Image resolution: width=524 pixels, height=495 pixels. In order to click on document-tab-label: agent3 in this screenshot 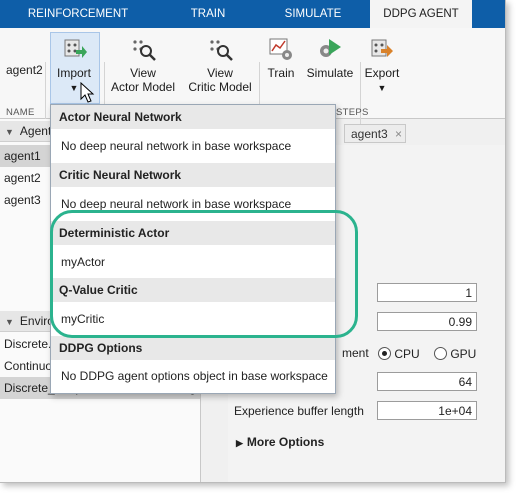, I will do `click(369, 134)`.